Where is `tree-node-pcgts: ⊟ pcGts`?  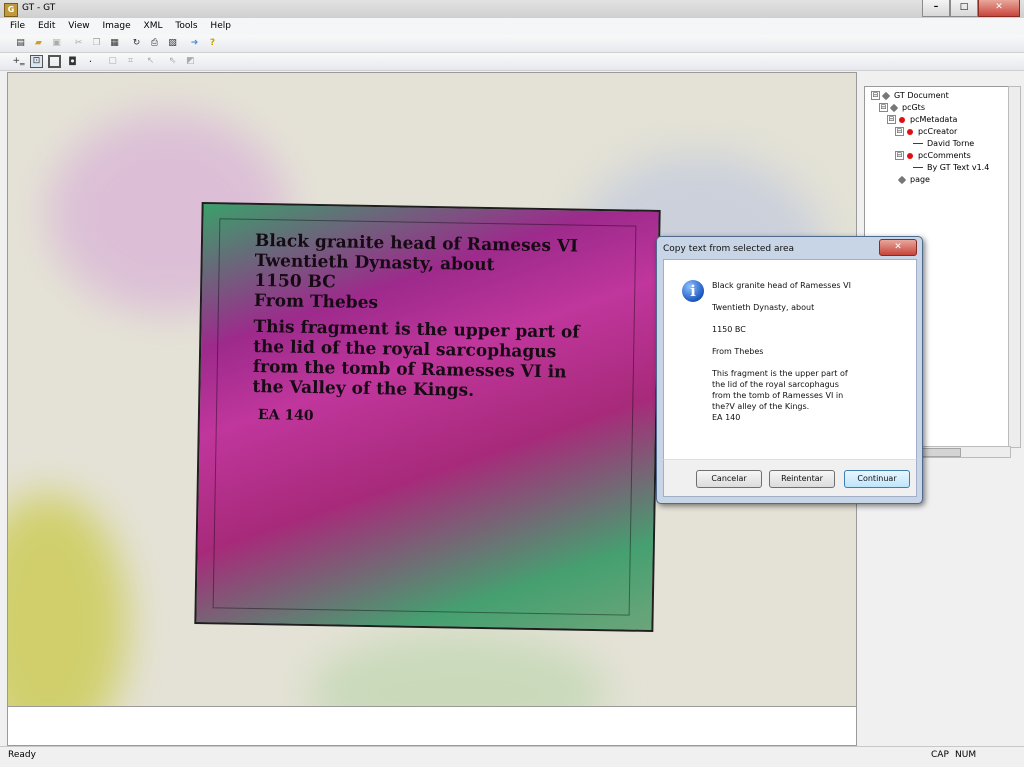
tree-node-pcgts: ⊟ pcGts is located at coordinates (902, 107).